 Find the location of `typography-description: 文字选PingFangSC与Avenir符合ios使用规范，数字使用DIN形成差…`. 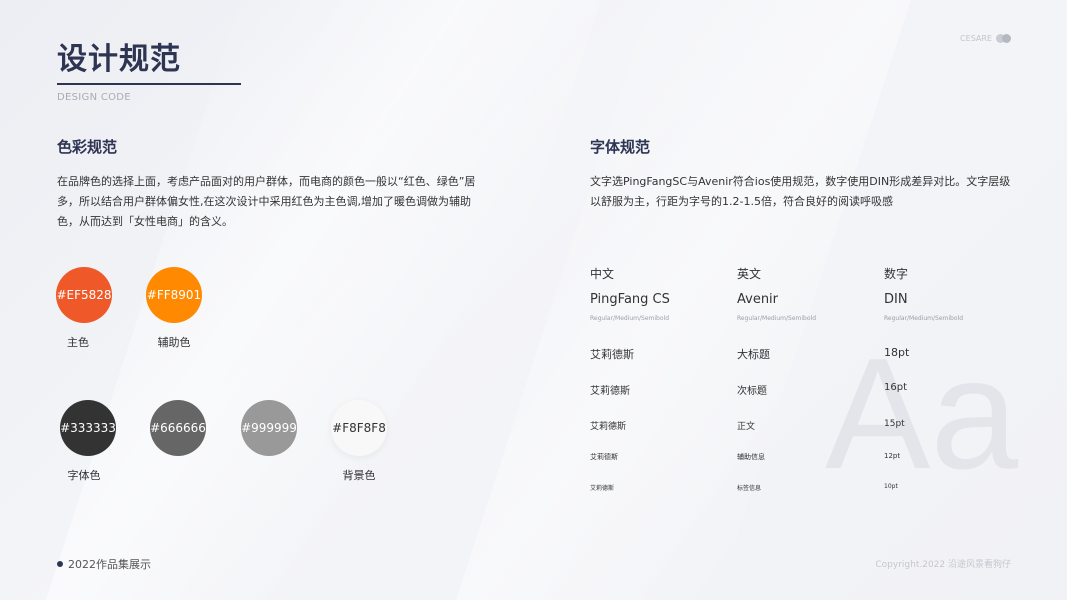

typography-description: 文字选PingFangSC与Avenir符合ios使用规范，数字使用DIN形成差… is located at coordinates (800, 191).